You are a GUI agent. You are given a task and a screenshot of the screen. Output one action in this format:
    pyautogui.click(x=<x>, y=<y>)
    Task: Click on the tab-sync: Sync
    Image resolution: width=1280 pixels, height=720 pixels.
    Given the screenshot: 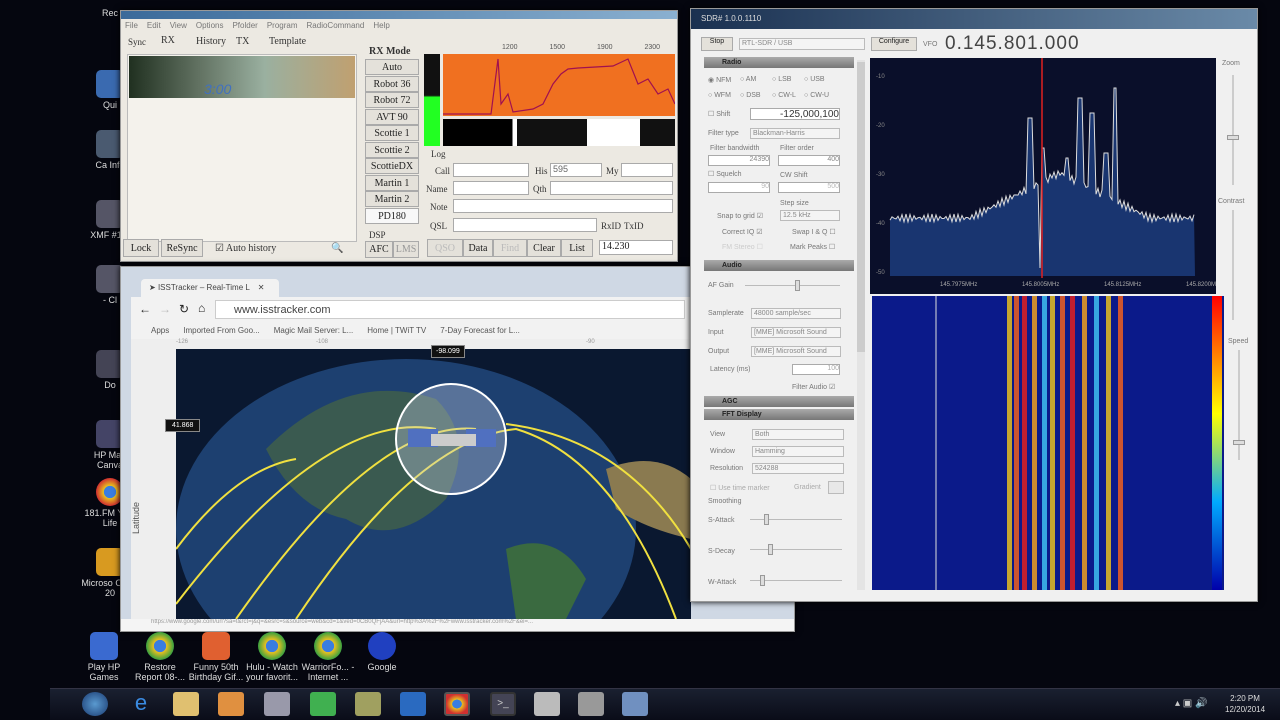 What is the action you would take?
    pyautogui.click(x=137, y=42)
    